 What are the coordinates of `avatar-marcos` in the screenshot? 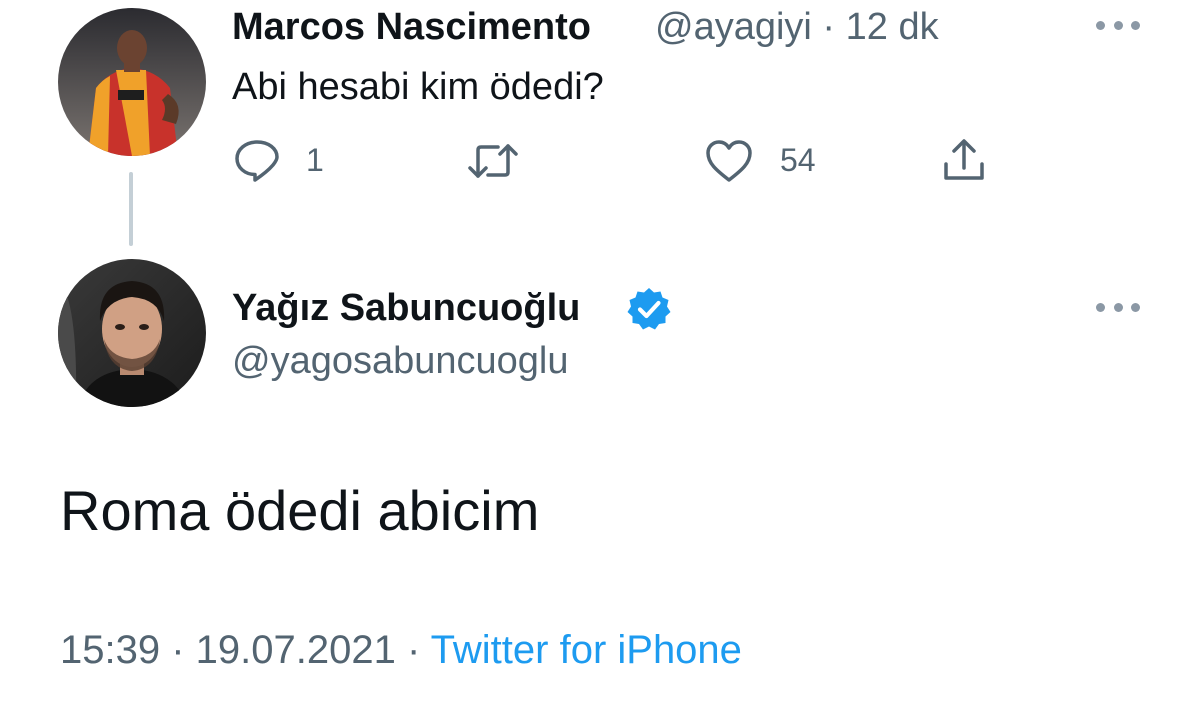 It's located at (132, 82).